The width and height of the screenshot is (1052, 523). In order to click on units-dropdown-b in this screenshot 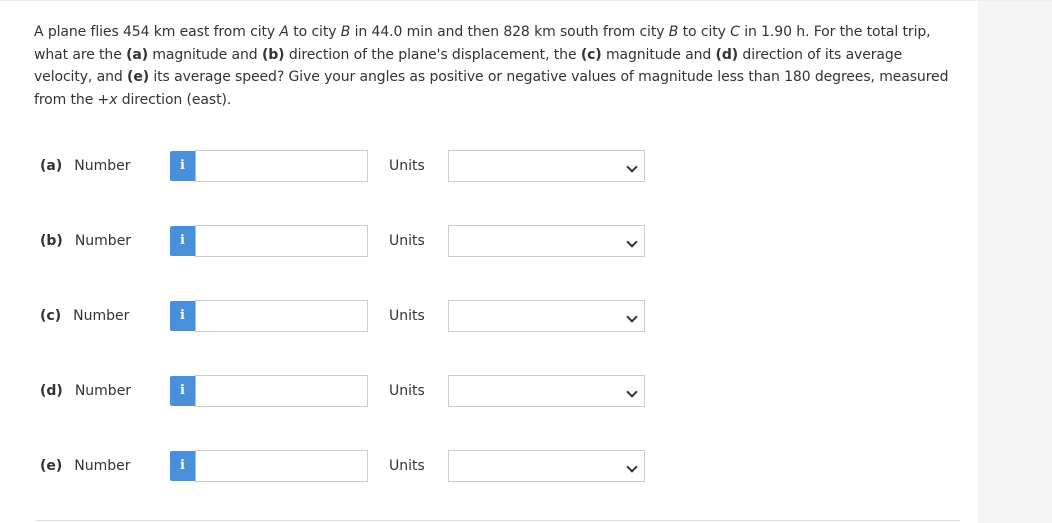, I will do `click(546, 241)`.